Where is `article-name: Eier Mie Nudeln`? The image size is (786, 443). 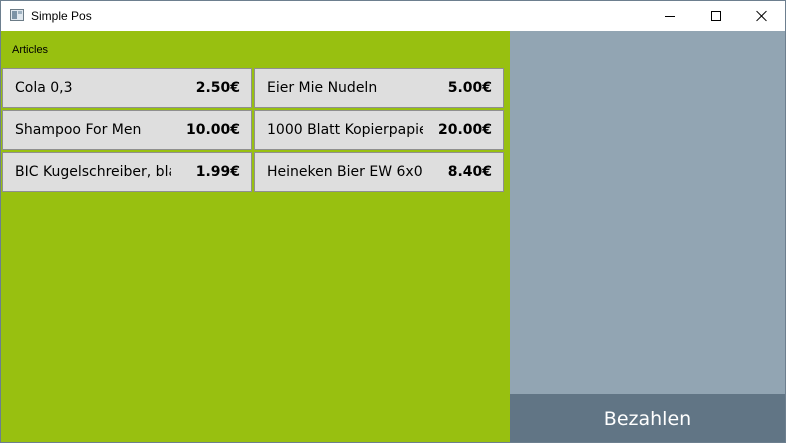
article-name: Eier Mie Nudeln is located at coordinates (322, 88).